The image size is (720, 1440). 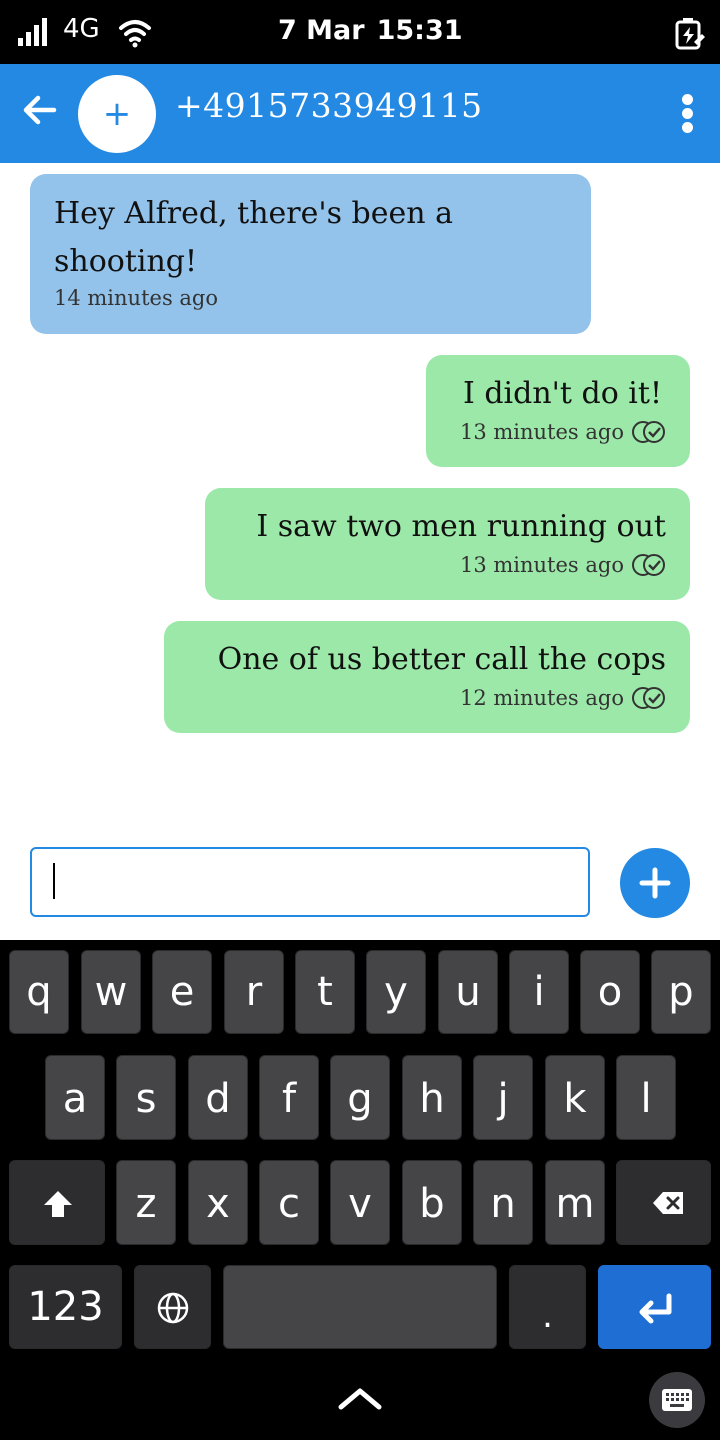 I want to click on key-e: e, so click(x=182, y=992).